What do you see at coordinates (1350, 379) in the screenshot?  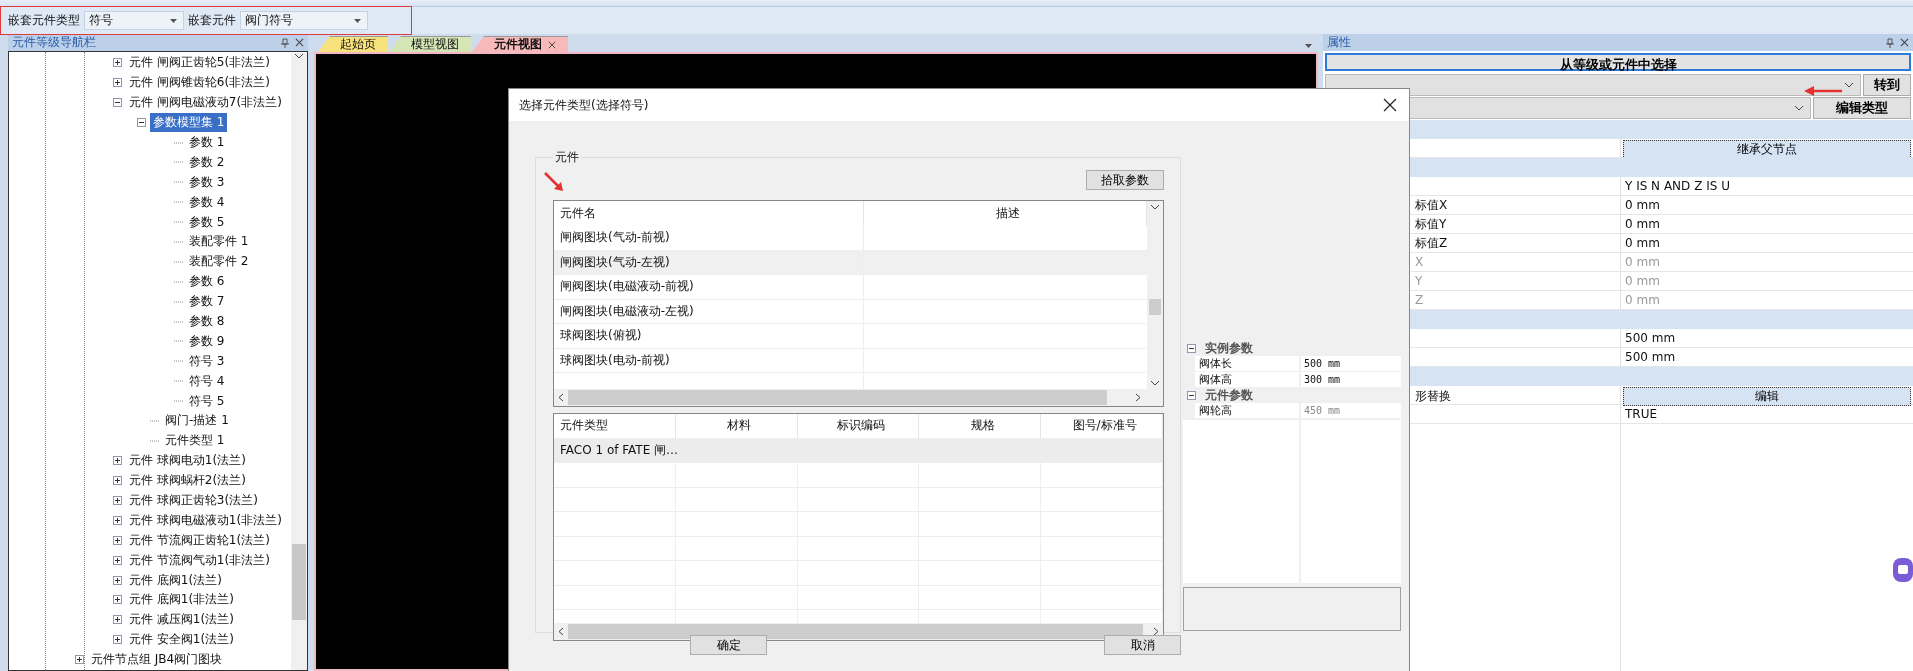 I see `parameter-value: 300 mm` at bounding box center [1350, 379].